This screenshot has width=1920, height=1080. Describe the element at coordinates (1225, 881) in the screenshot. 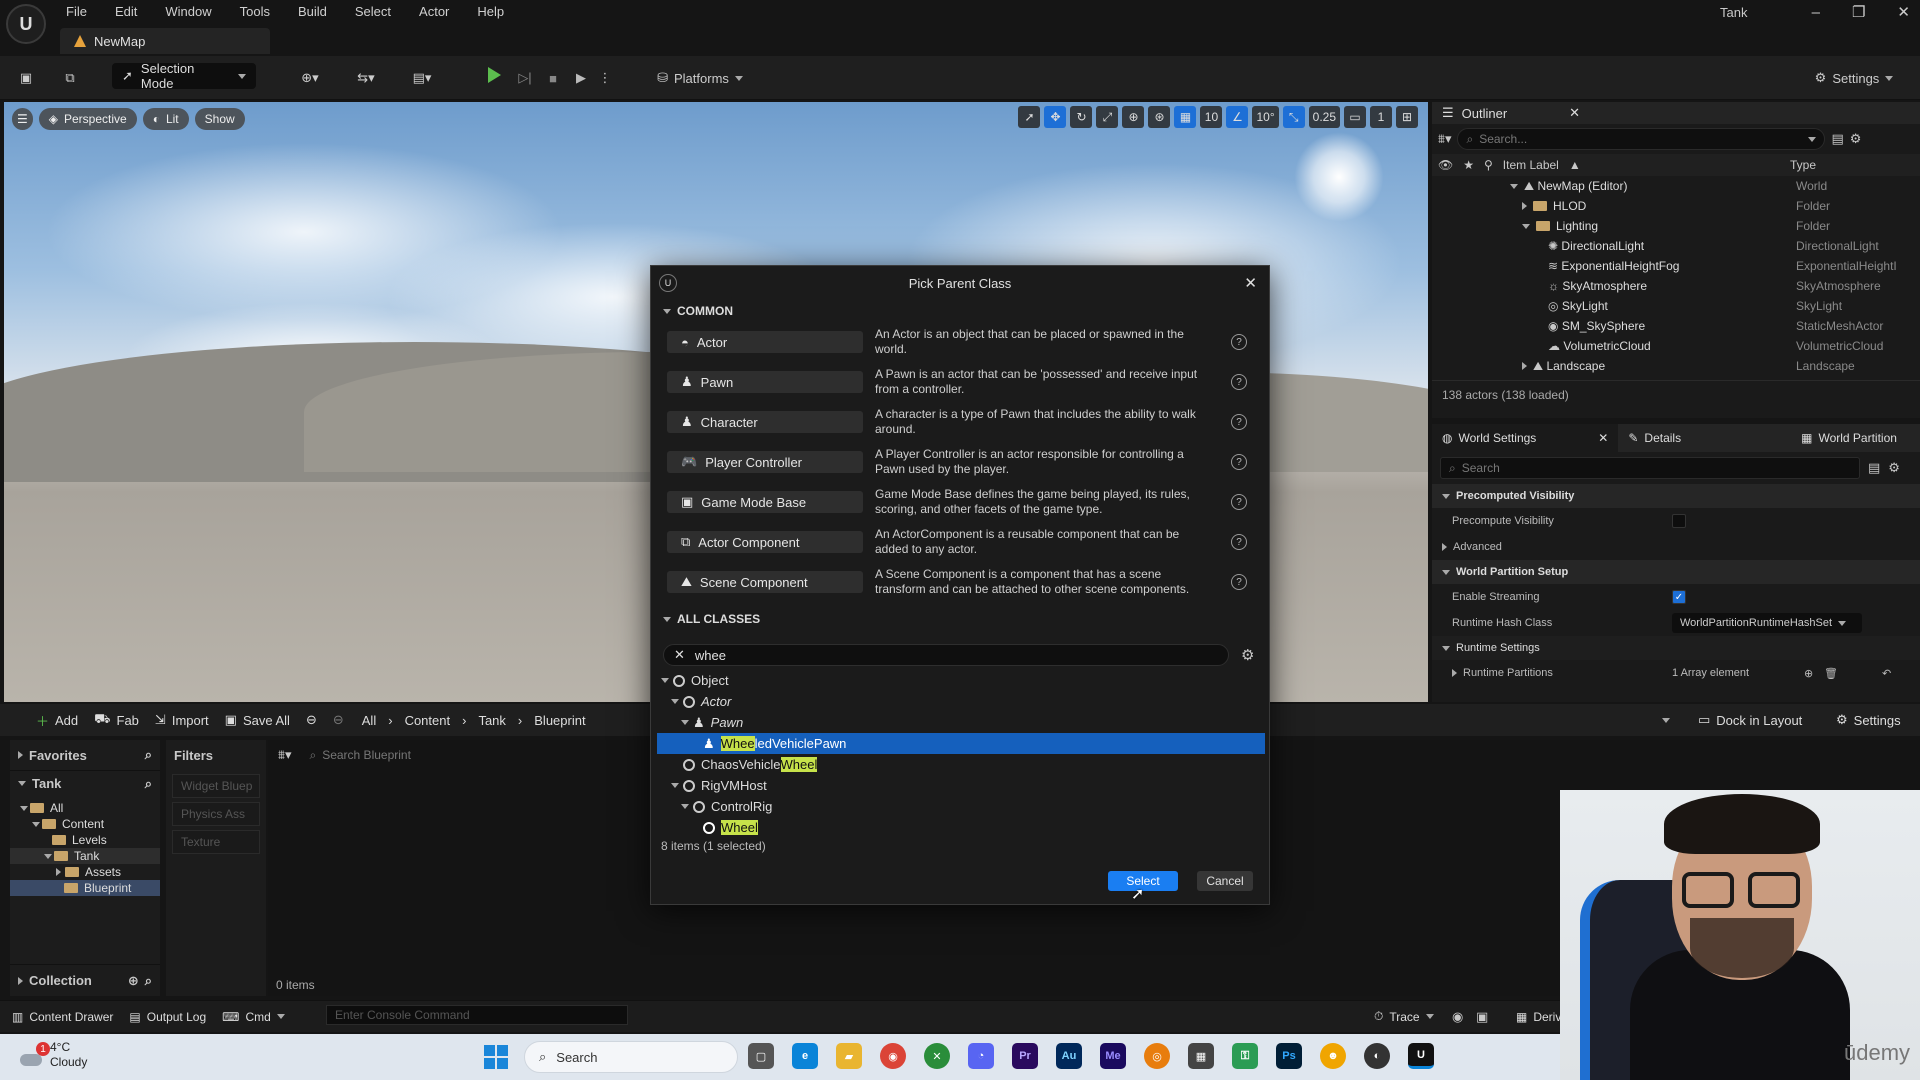

I see `cancel-button: Cancel` at that location.